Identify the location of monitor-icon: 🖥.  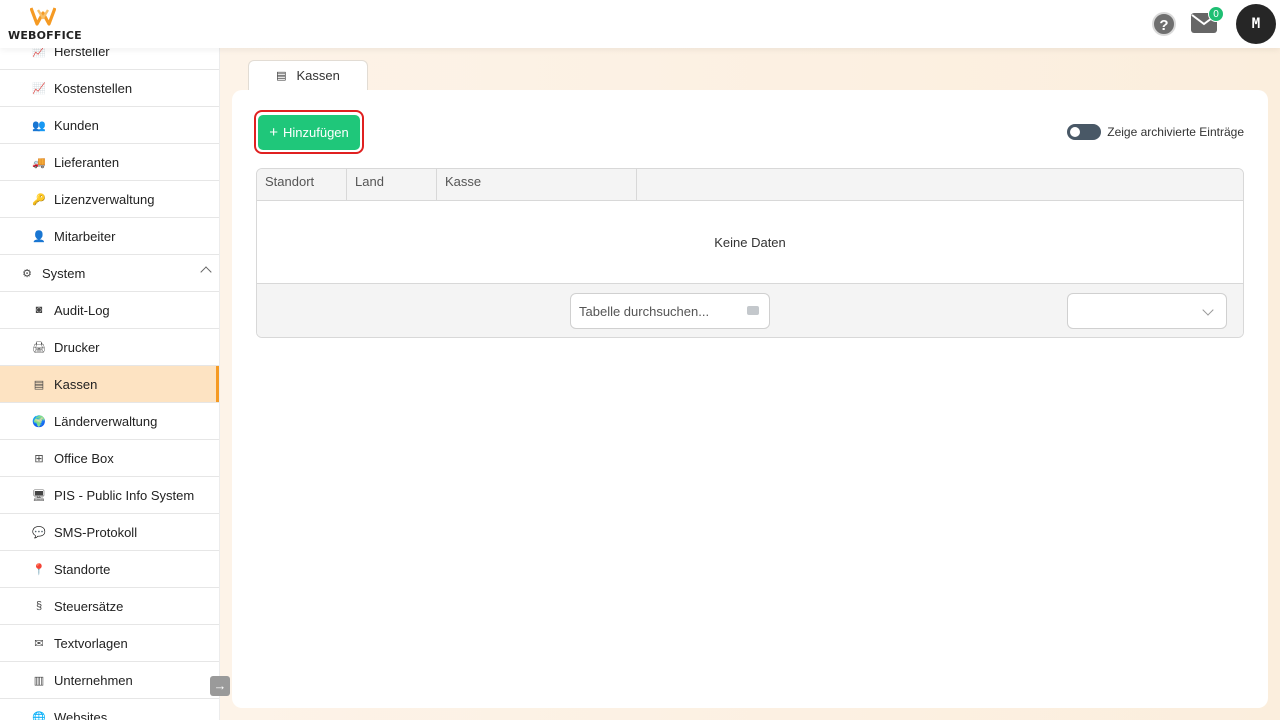
(39, 495).